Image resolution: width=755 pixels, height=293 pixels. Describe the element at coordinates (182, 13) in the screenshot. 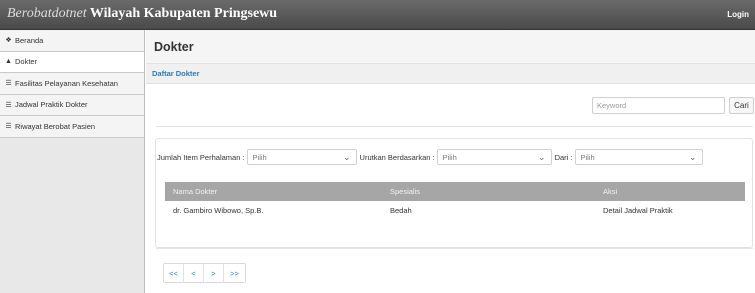

I see `brand-name-region: Wilayah Kabupaten Pringsewu` at that location.